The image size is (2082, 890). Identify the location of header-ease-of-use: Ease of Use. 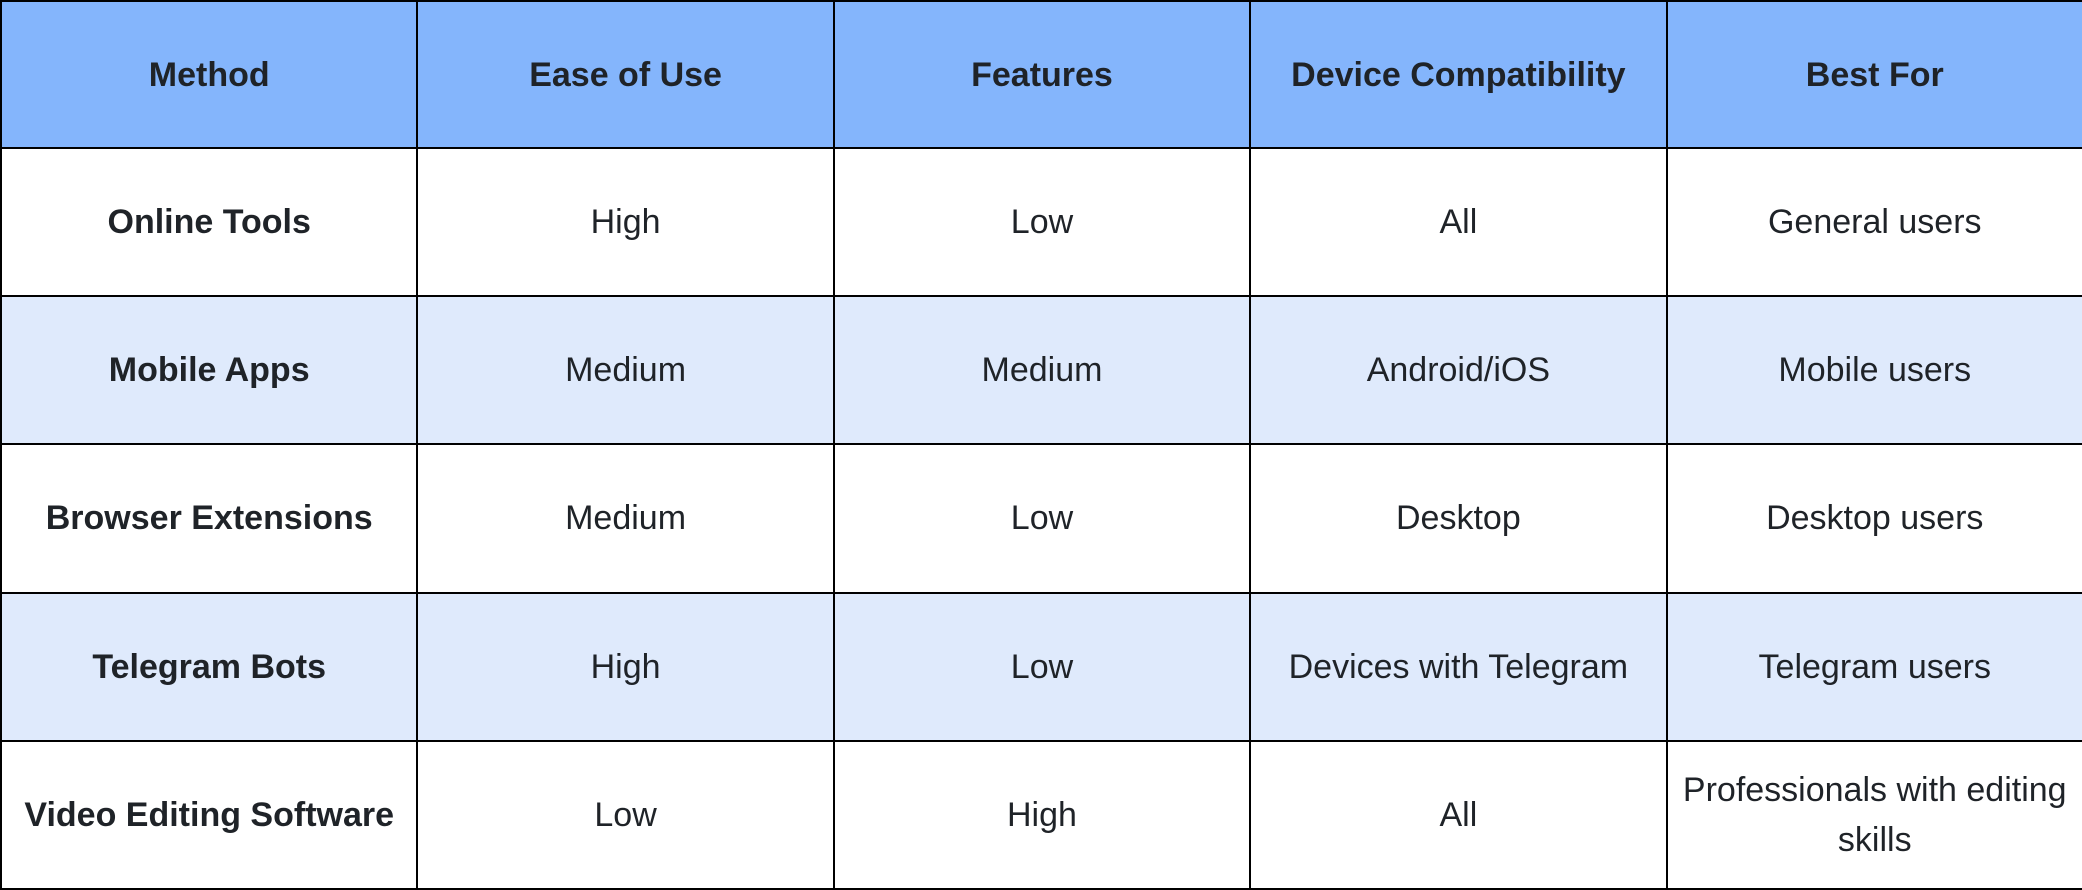
(625, 74).